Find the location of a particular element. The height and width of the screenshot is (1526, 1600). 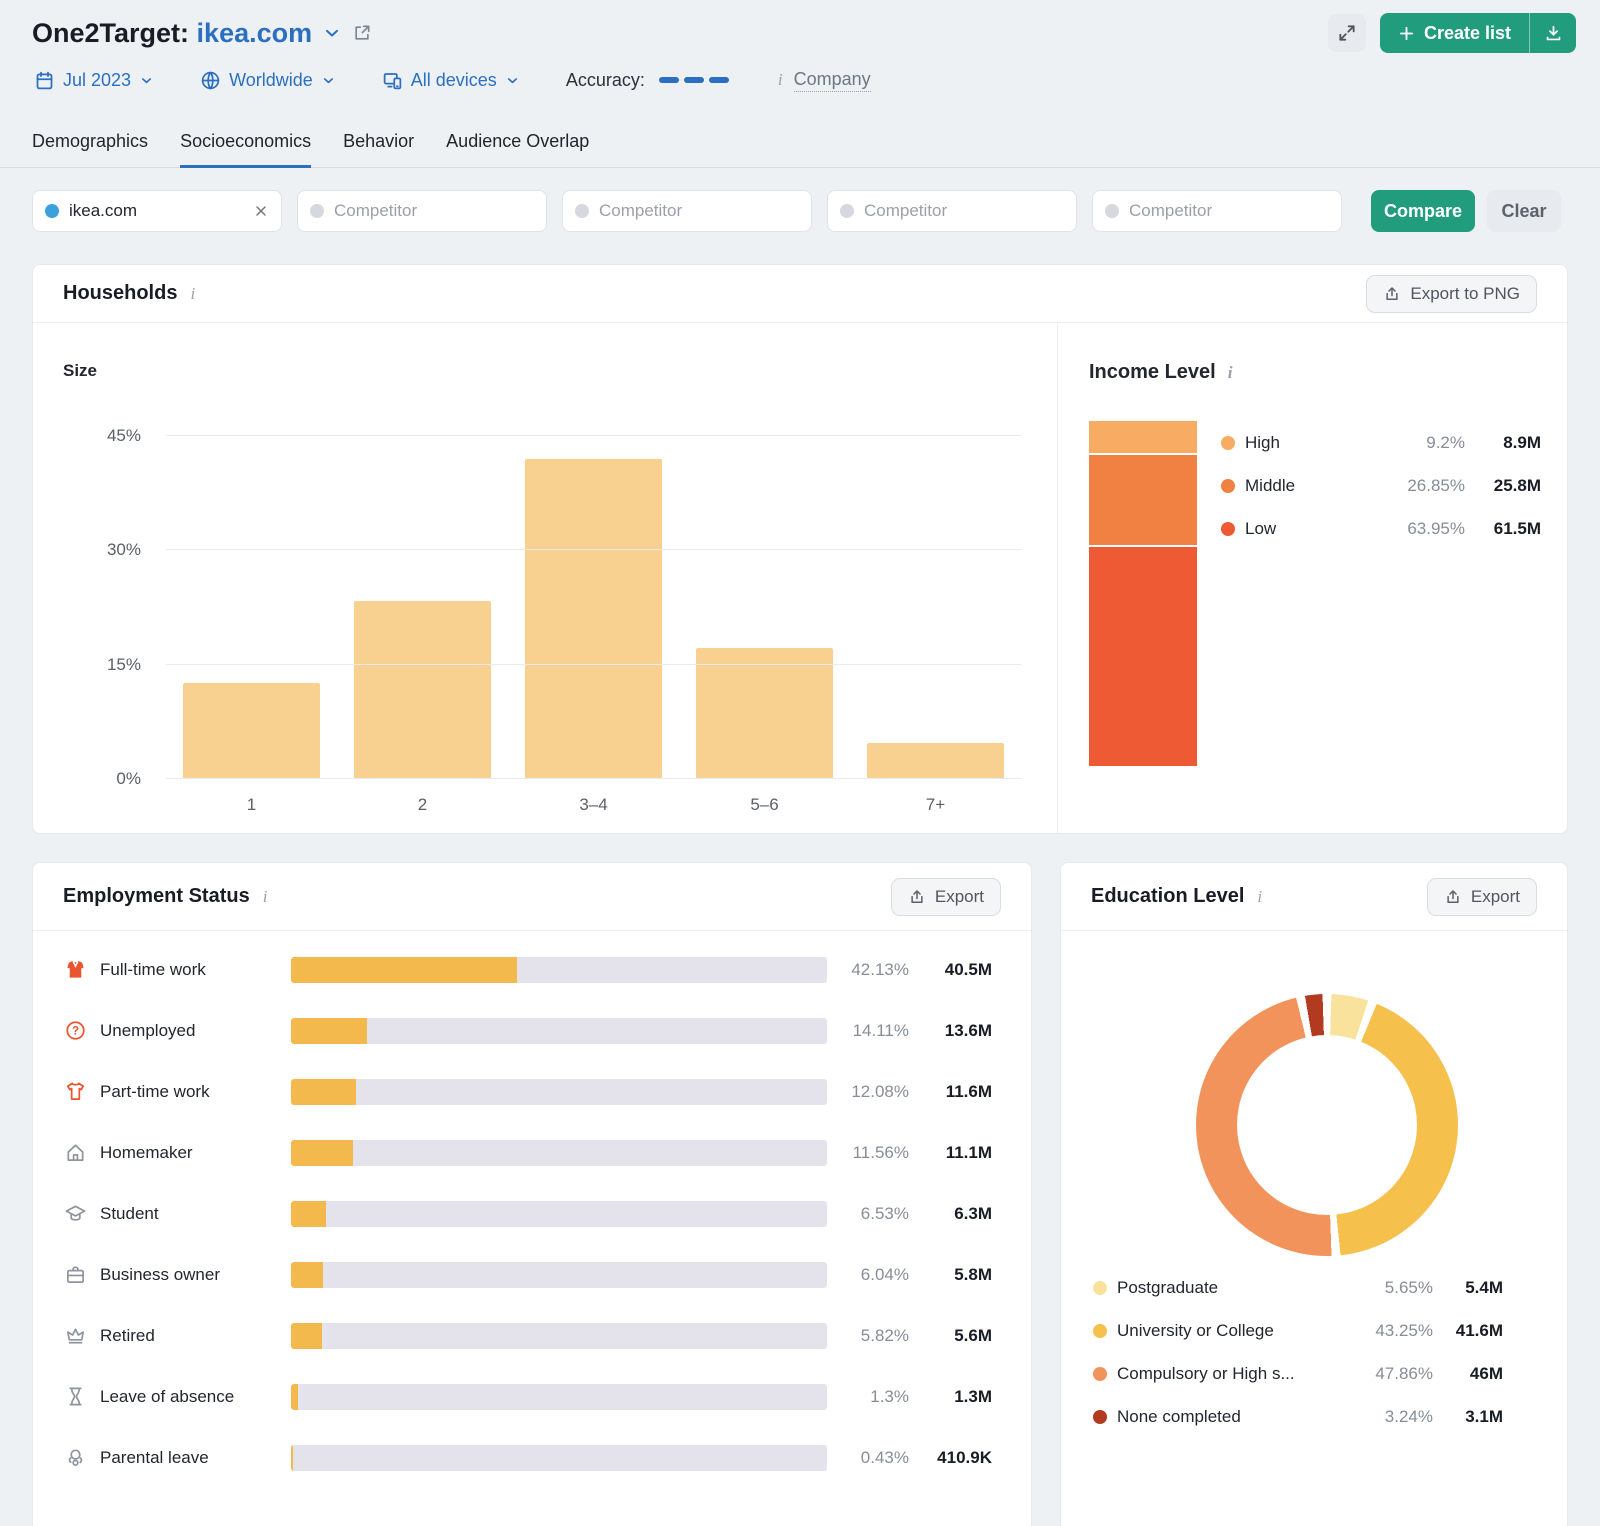

y-axis-label: 30% is located at coordinates (123, 550).